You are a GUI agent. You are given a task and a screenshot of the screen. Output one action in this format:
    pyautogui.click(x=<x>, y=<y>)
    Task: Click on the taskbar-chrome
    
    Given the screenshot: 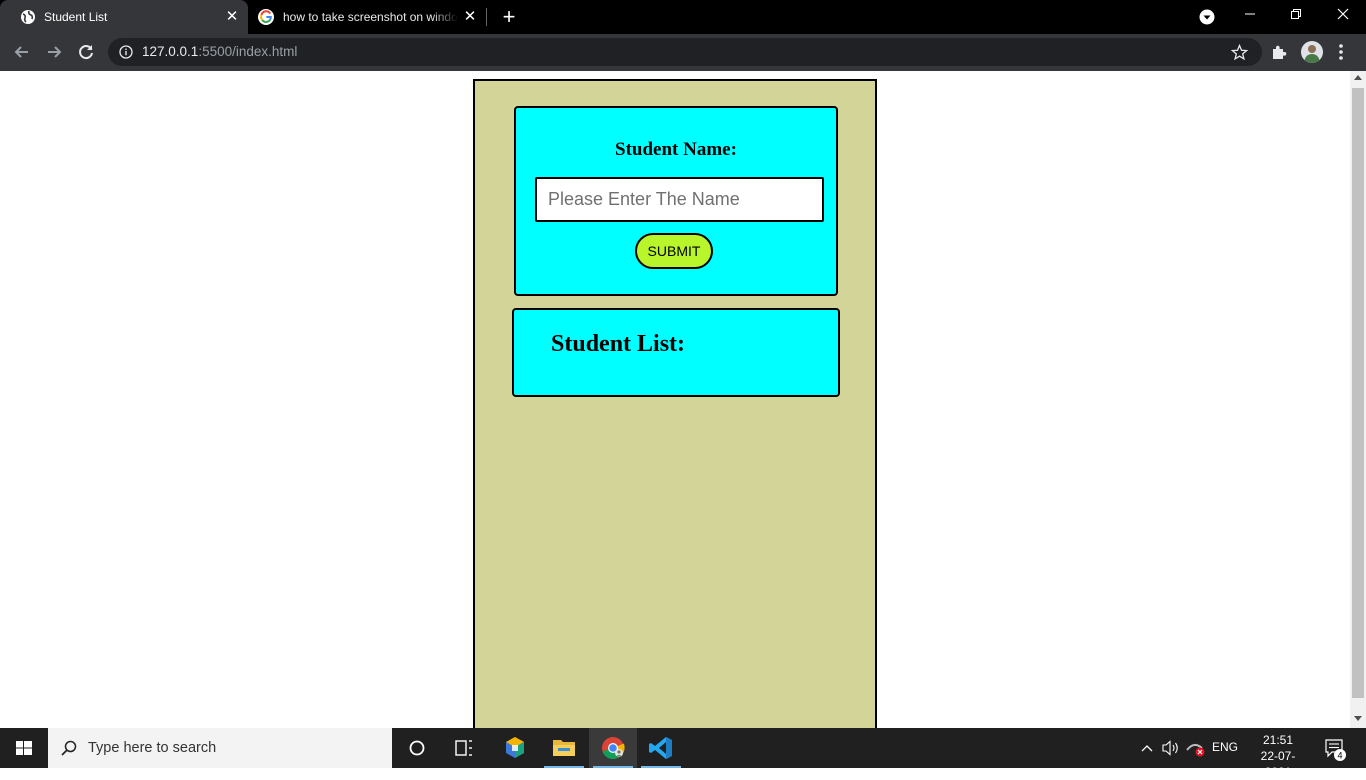 What is the action you would take?
    pyautogui.click(x=613, y=748)
    